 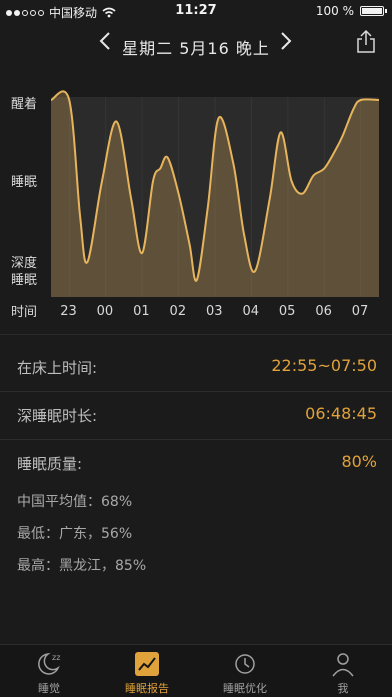 What do you see at coordinates (147, 664) in the screenshot?
I see `report-chart-icon` at bounding box center [147, 664].